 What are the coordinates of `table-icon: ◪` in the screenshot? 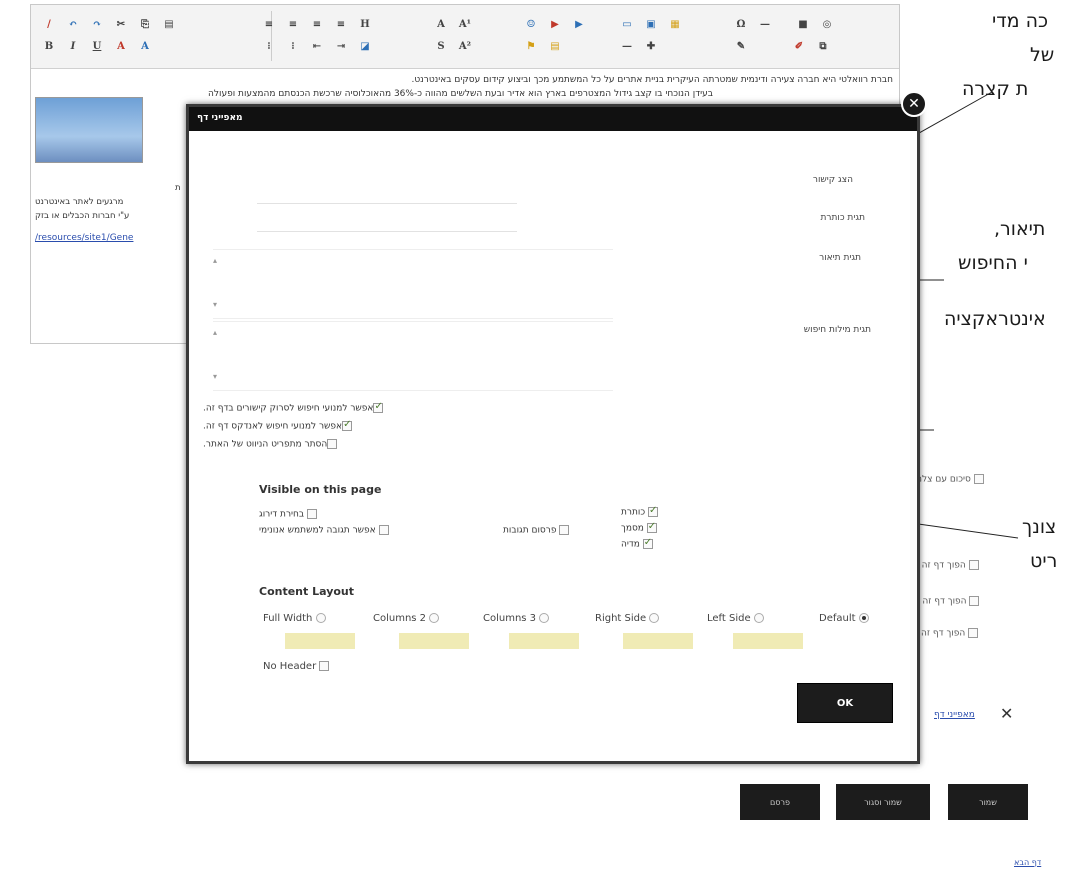 It's located at (365, 46).